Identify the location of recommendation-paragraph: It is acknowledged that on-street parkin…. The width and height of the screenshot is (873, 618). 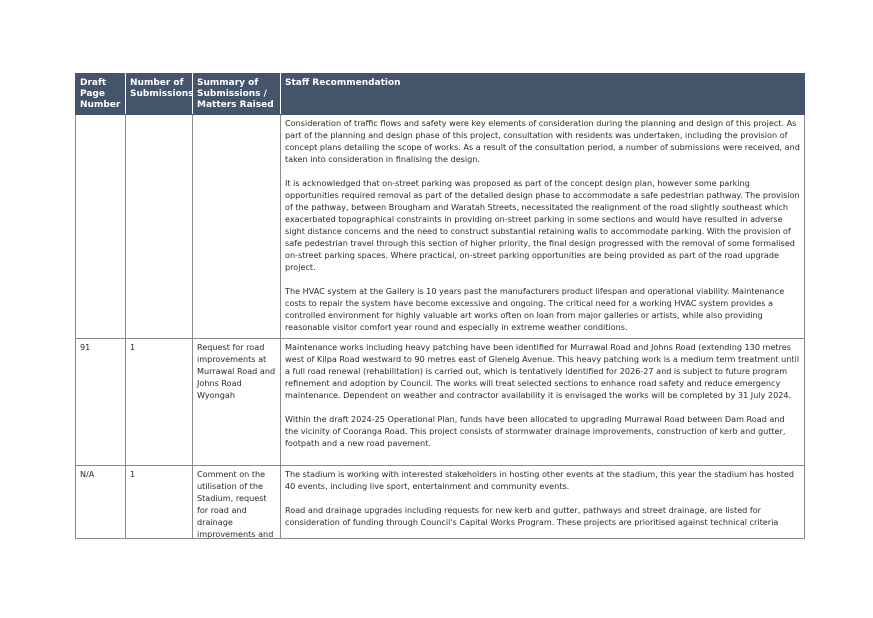
(542, 225).